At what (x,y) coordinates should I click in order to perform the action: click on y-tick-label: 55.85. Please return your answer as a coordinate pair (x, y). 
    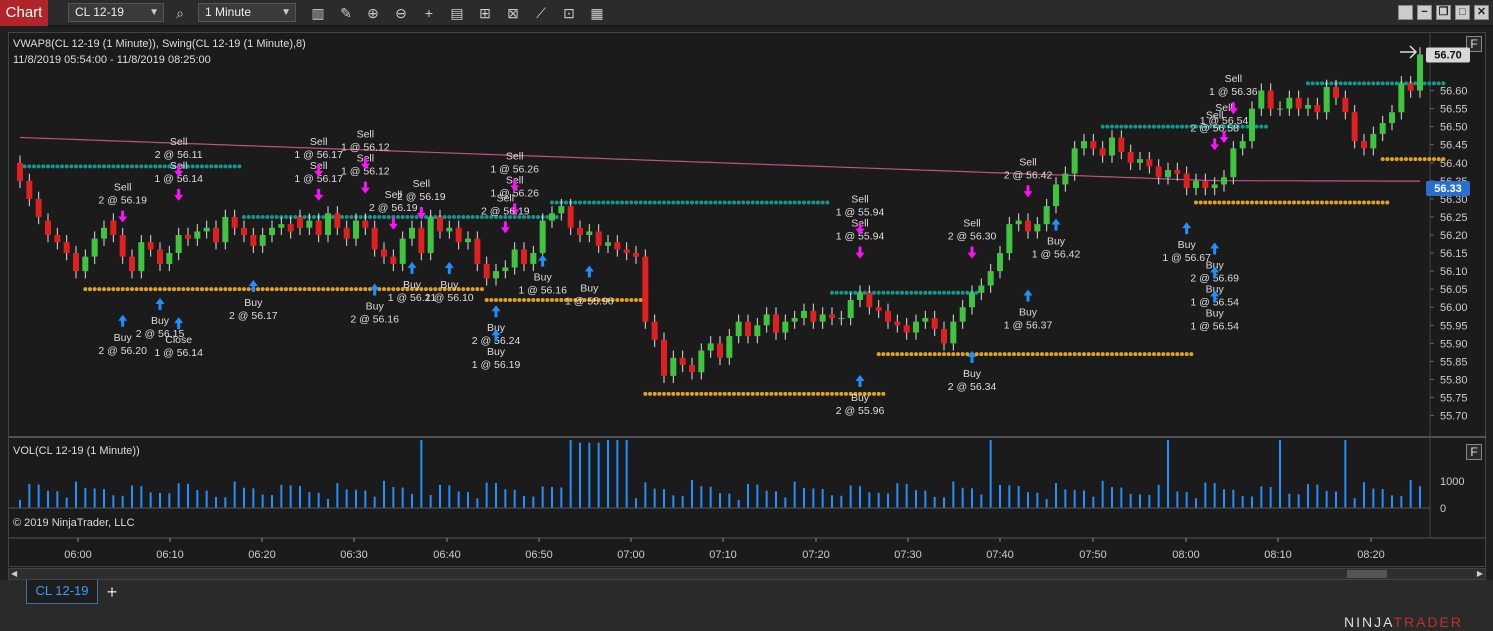
    Looking at the image, I should click on (1454, 362).